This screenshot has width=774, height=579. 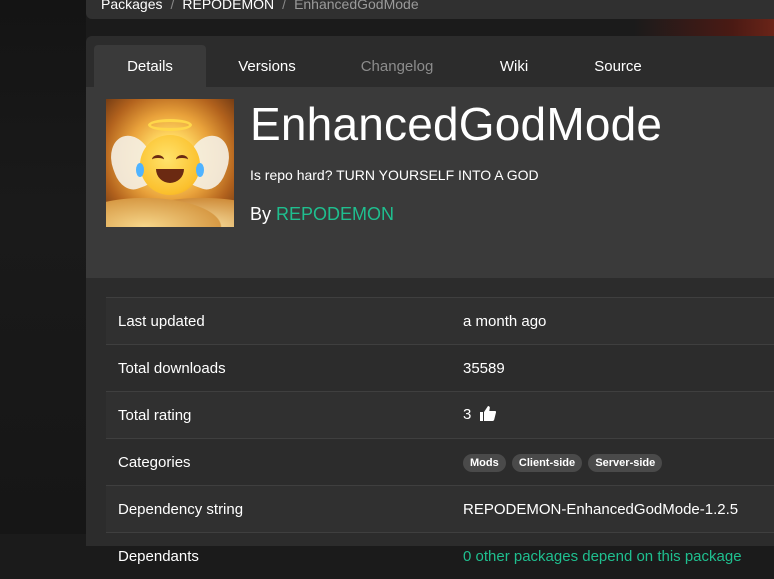 I want to click on categories-value: Mods Client-side Server-side, so click(x=618, y=462).